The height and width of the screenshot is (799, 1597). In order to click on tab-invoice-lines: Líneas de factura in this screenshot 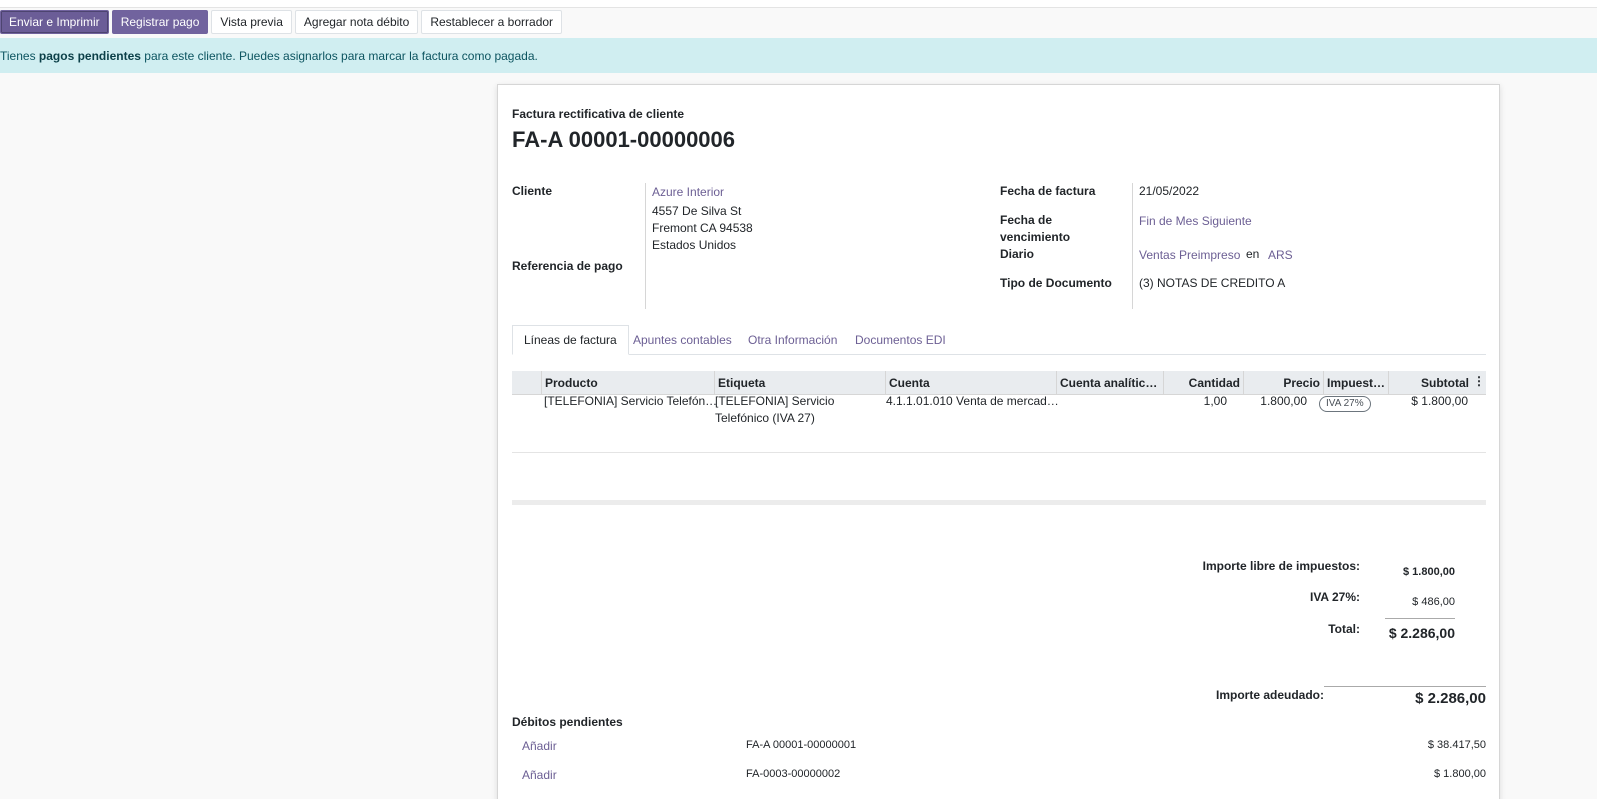, I will do `click(570, 340)`.